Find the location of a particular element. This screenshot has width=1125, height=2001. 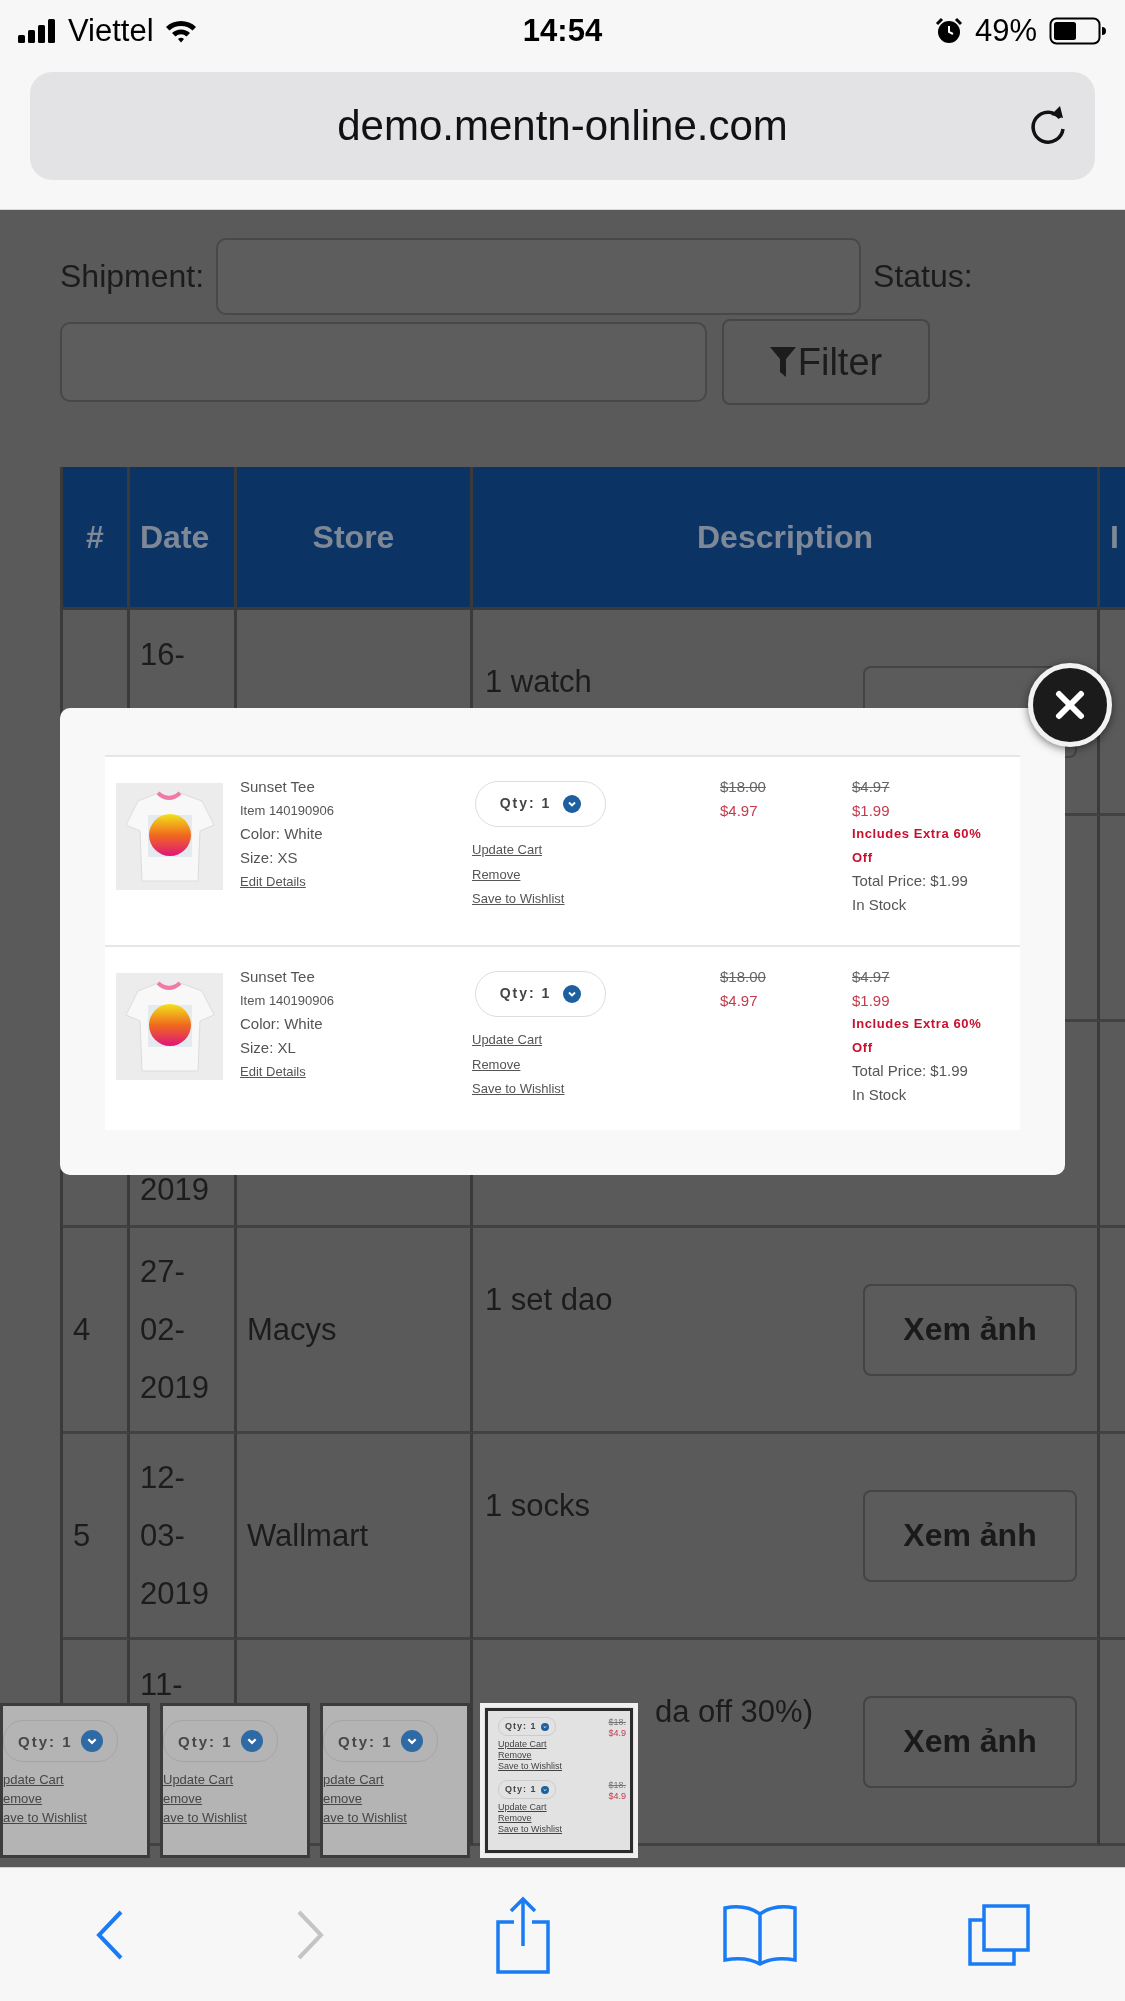

back-button is located at coordinates (109, 1934).